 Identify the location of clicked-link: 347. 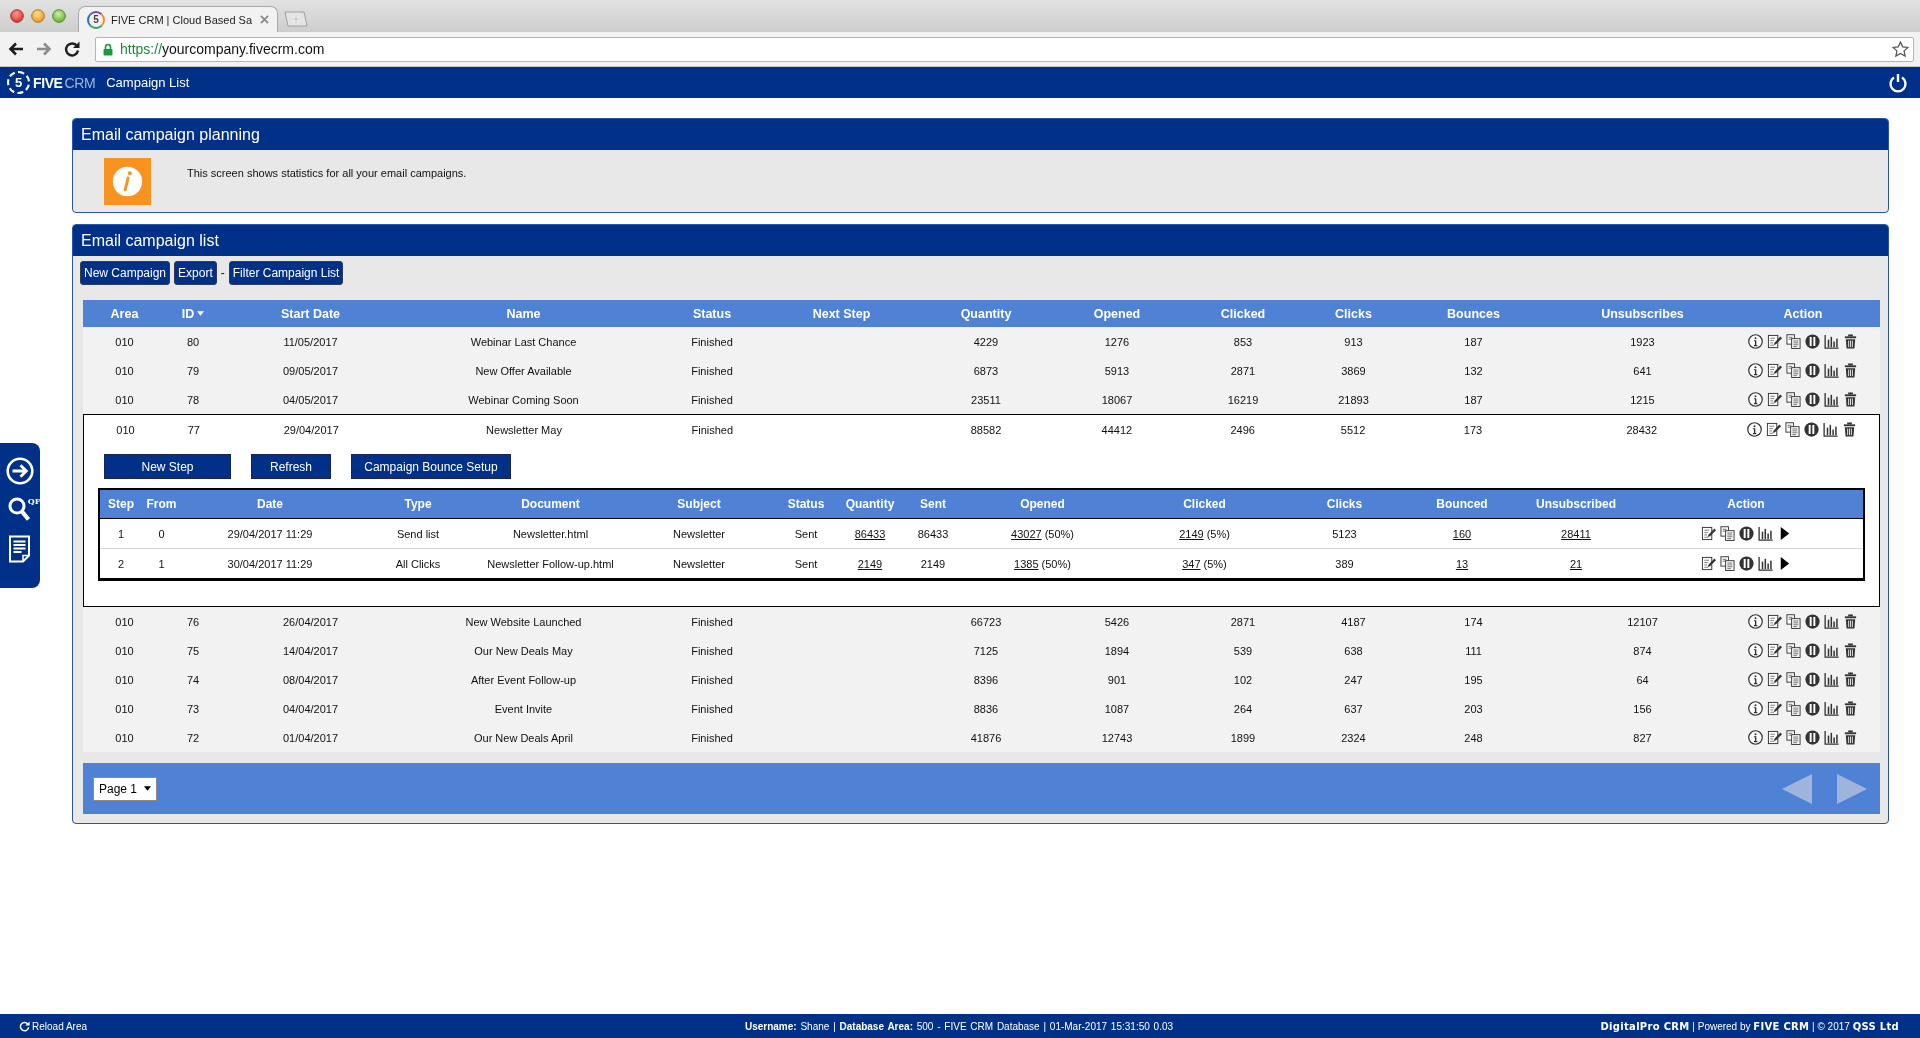
(1191, 563).